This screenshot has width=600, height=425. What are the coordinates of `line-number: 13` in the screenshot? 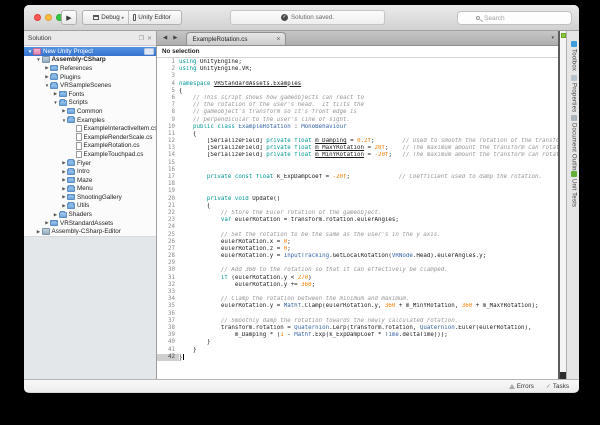 It's located at (168, 148).